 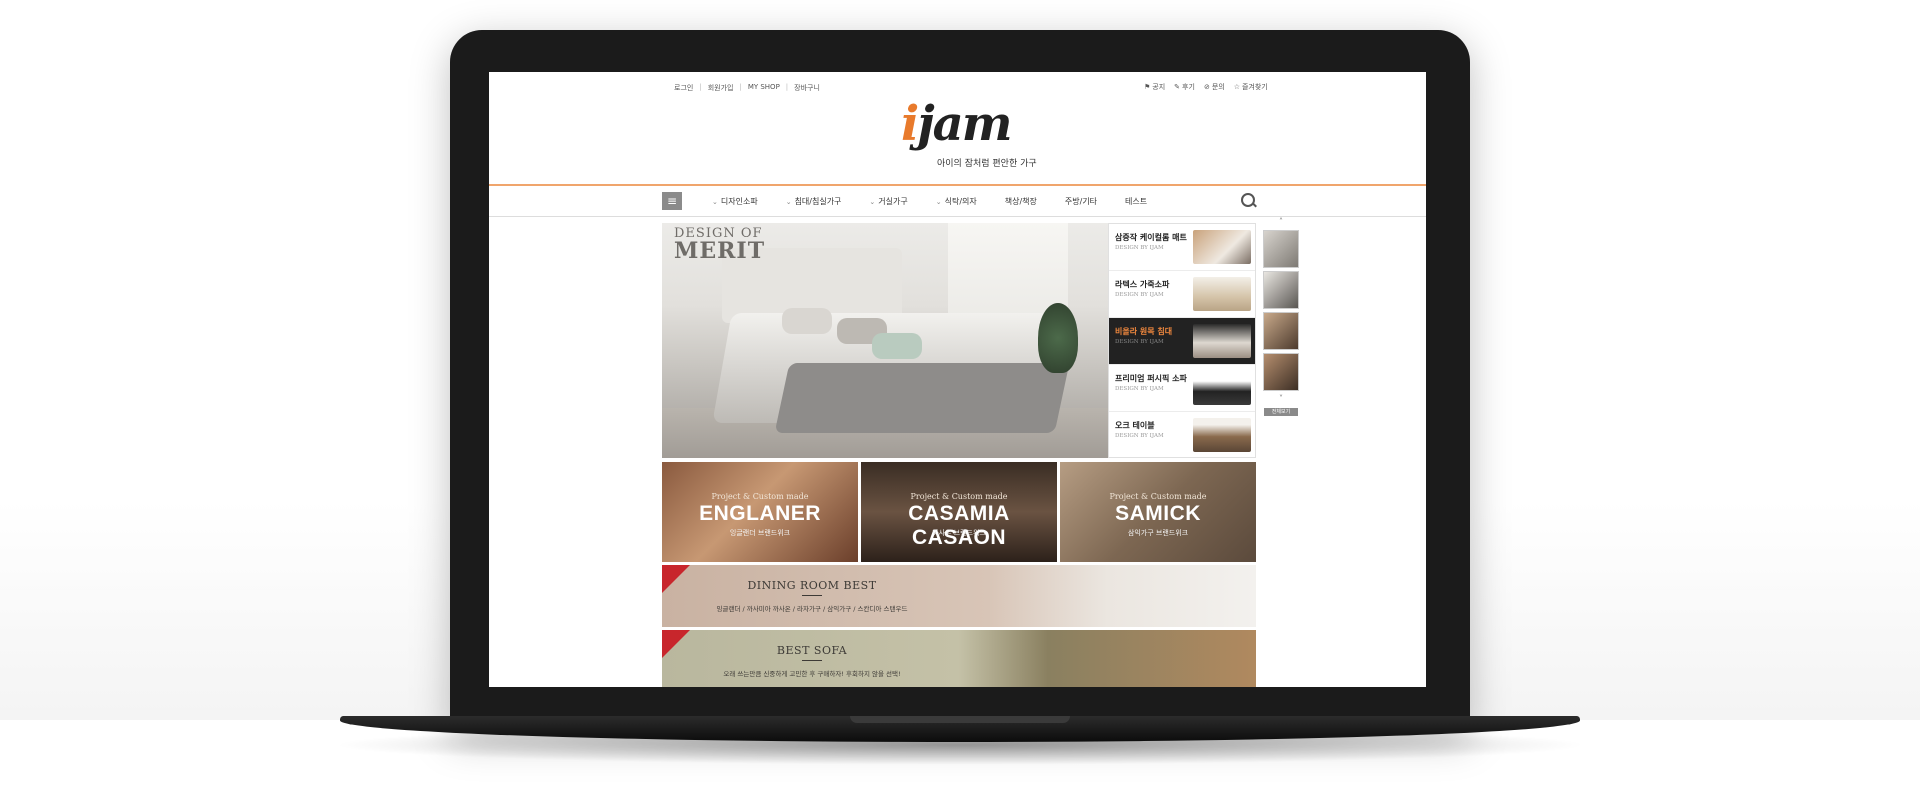 I want to click on notice-link: ⚑ 공지, so click(x=1154, y=87).